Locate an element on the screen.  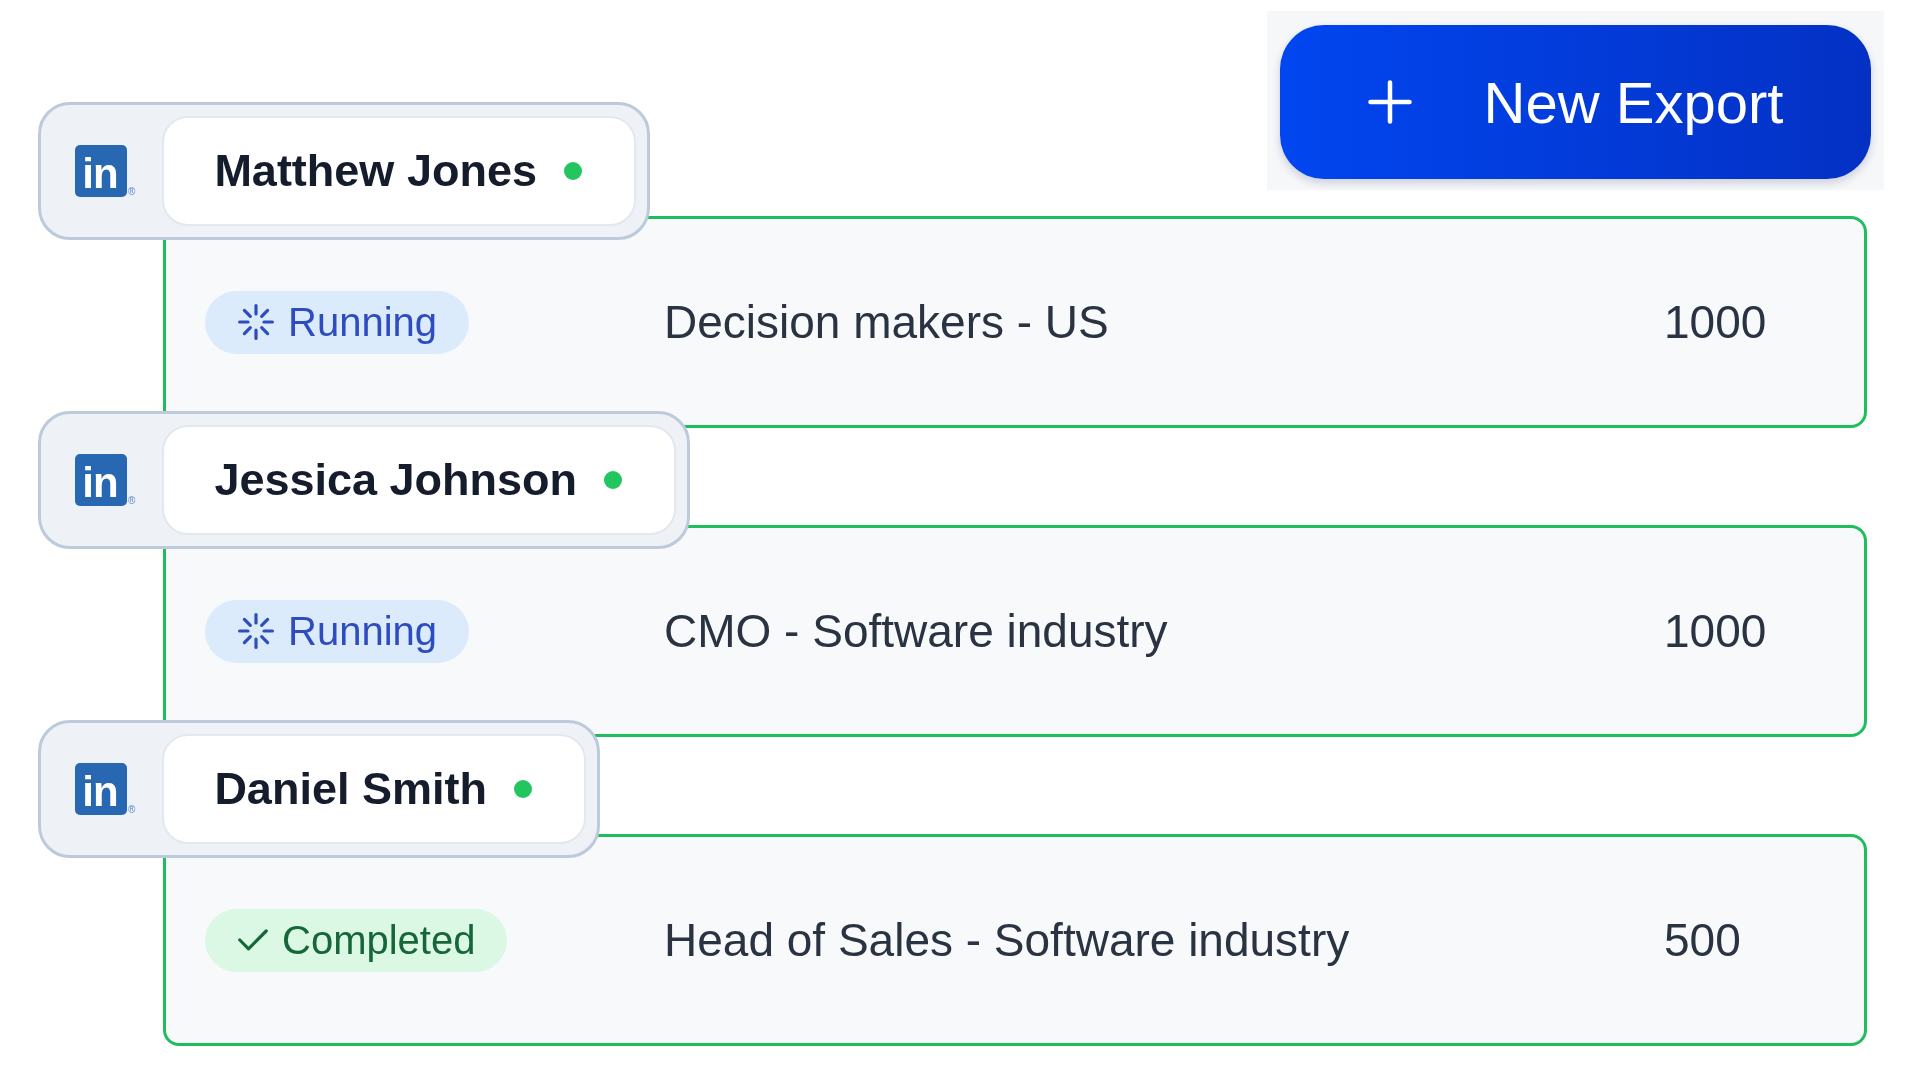
audience-text: CMO - Software industry is located at coordinates (916, 631).